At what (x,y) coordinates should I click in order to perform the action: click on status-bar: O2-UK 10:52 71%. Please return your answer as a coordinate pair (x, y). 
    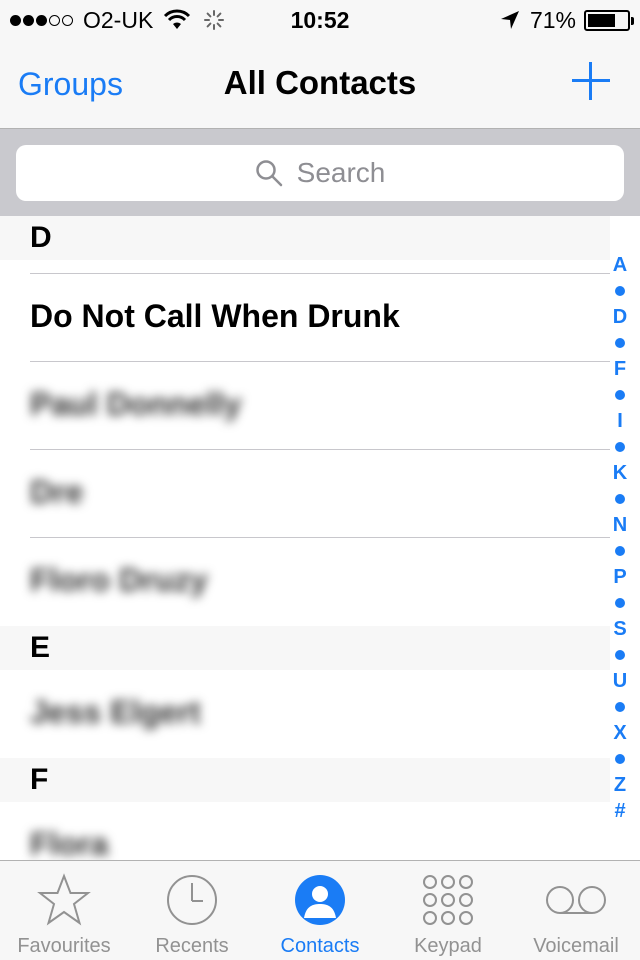
    Looking at the image, I should click on (320, 20).